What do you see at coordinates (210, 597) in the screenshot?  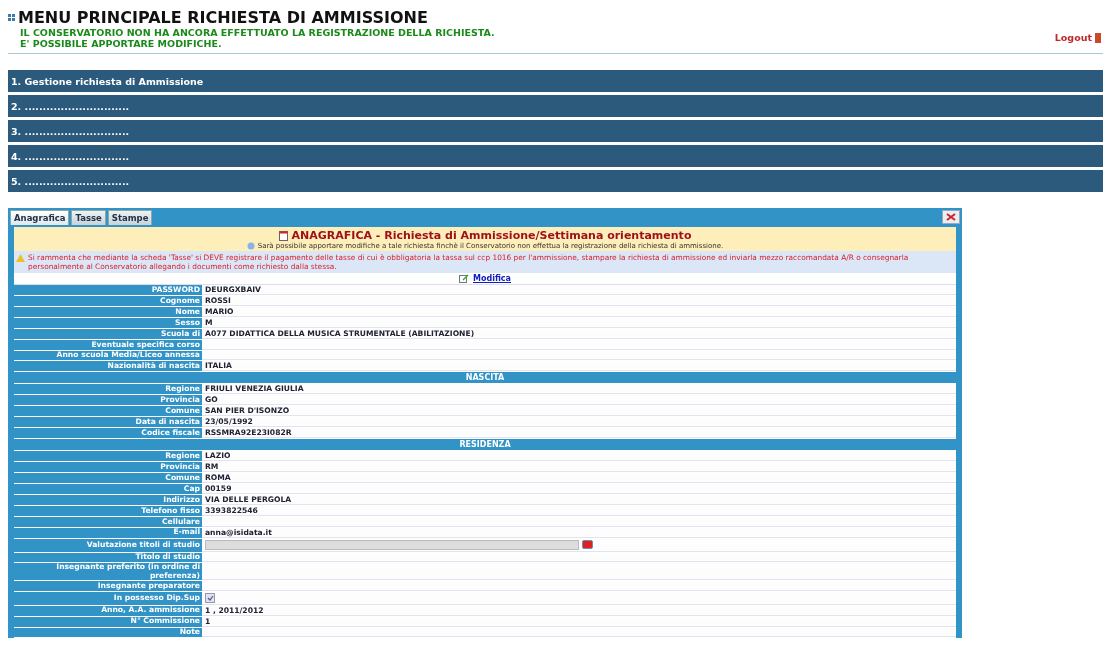 I see `checkbox` at bounding box center [210, 597].